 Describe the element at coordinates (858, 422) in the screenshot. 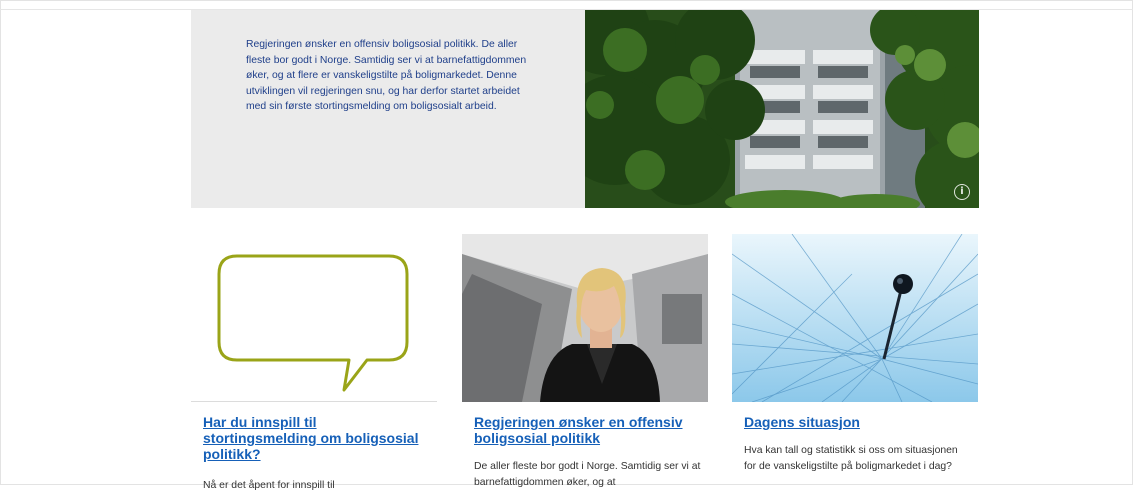

I see `card-title-link: Dagens situasjon` at that location.